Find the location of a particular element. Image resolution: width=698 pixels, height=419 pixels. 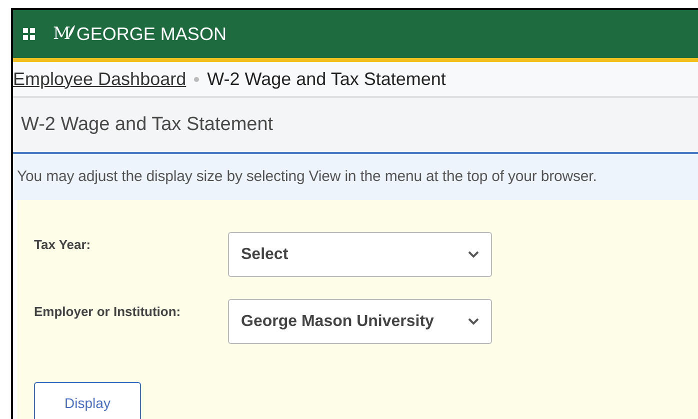

breadcrumb-current: W-2 Wage and Tax Statement is located at coordinates (326, 79).